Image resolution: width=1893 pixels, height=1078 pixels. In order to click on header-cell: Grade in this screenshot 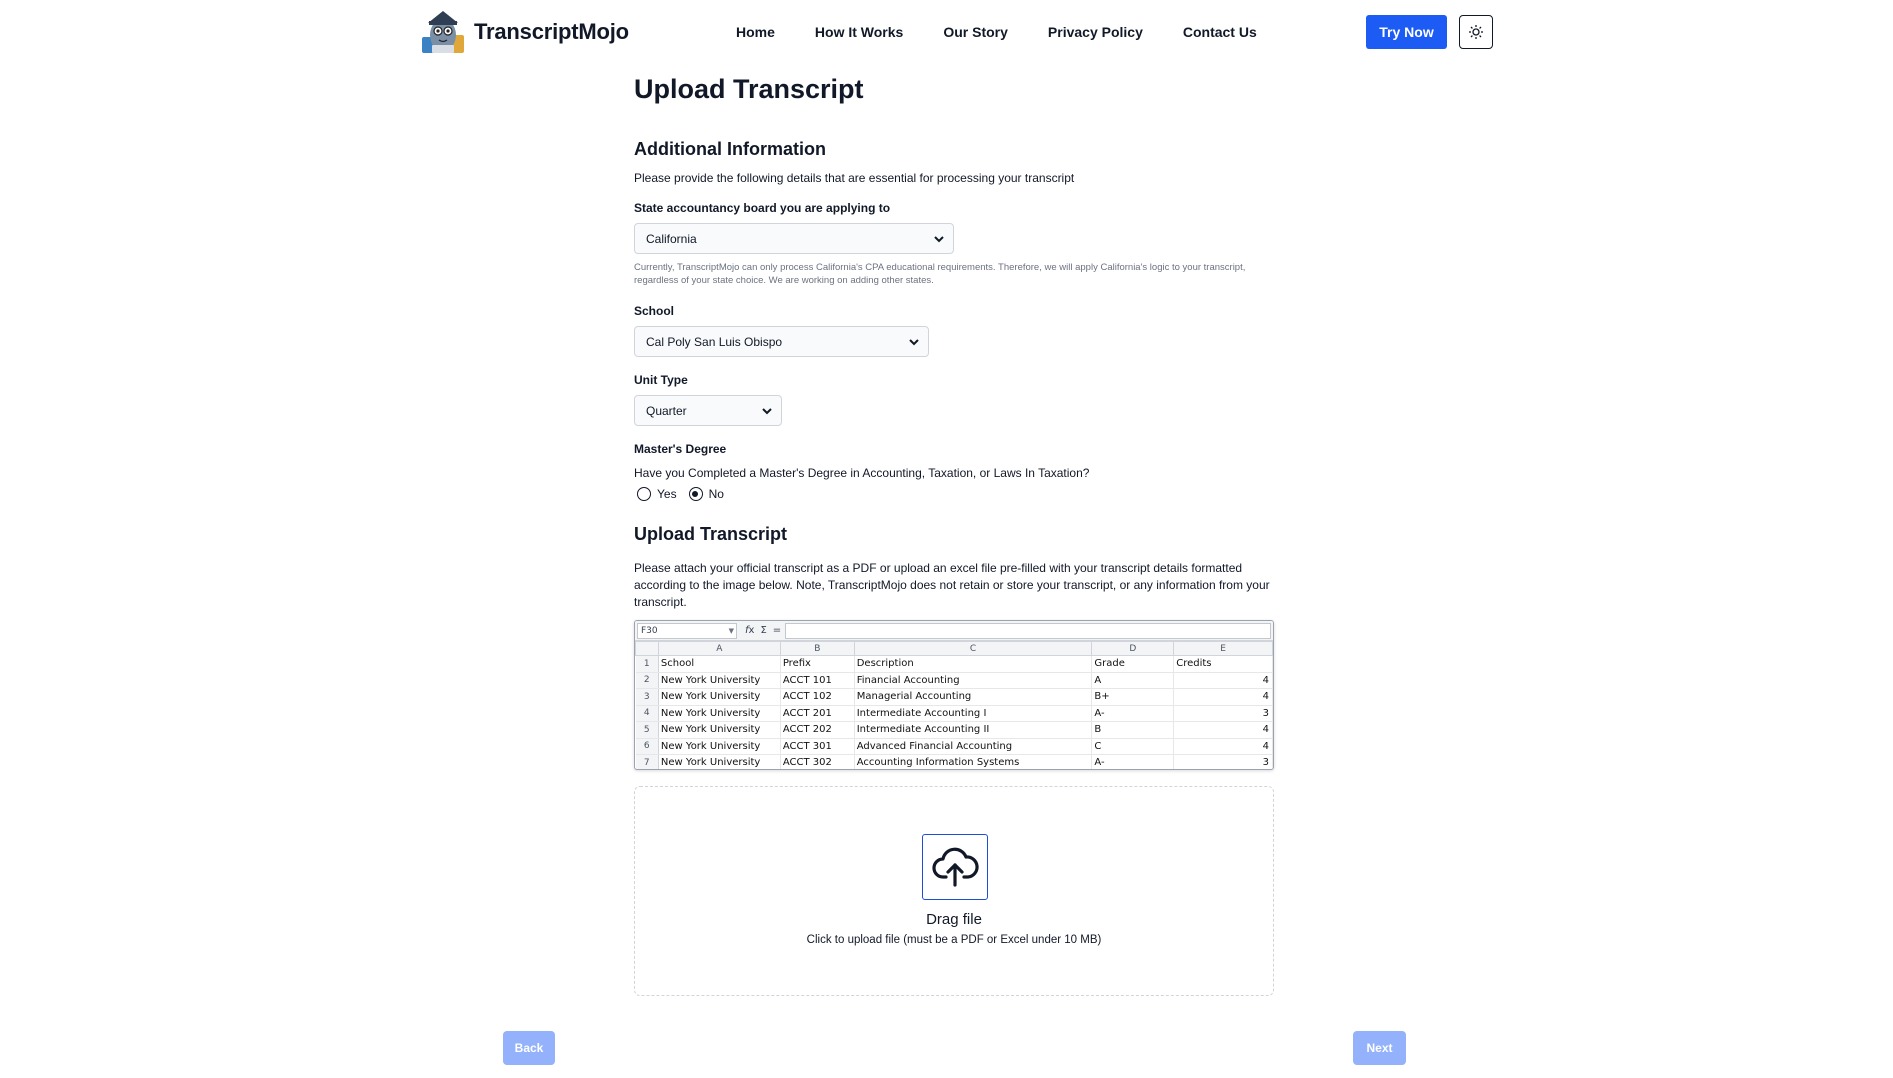, I will do `click(1133, 664)`.